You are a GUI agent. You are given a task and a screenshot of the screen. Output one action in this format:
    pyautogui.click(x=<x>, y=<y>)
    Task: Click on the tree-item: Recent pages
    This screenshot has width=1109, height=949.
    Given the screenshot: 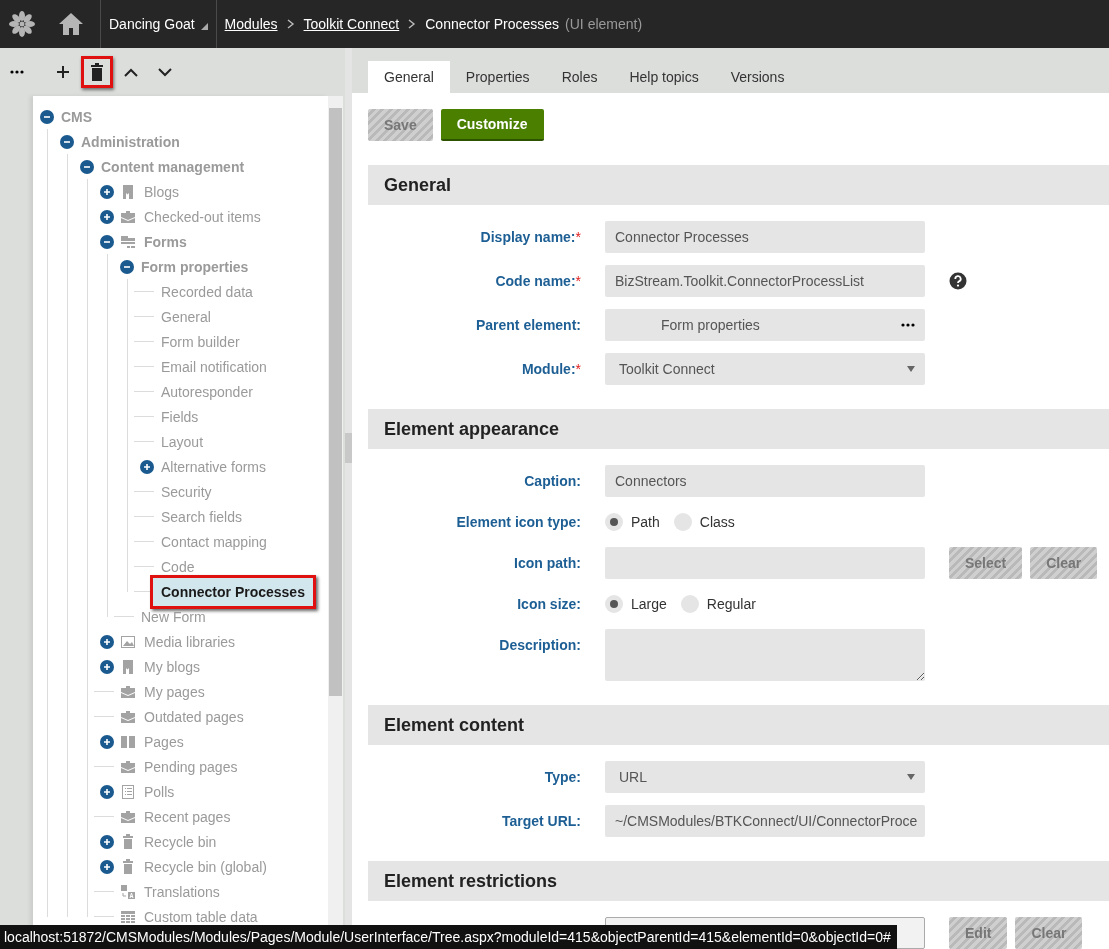 What is the action you would take?
    pyautogui.click(x=187, y=816)
    